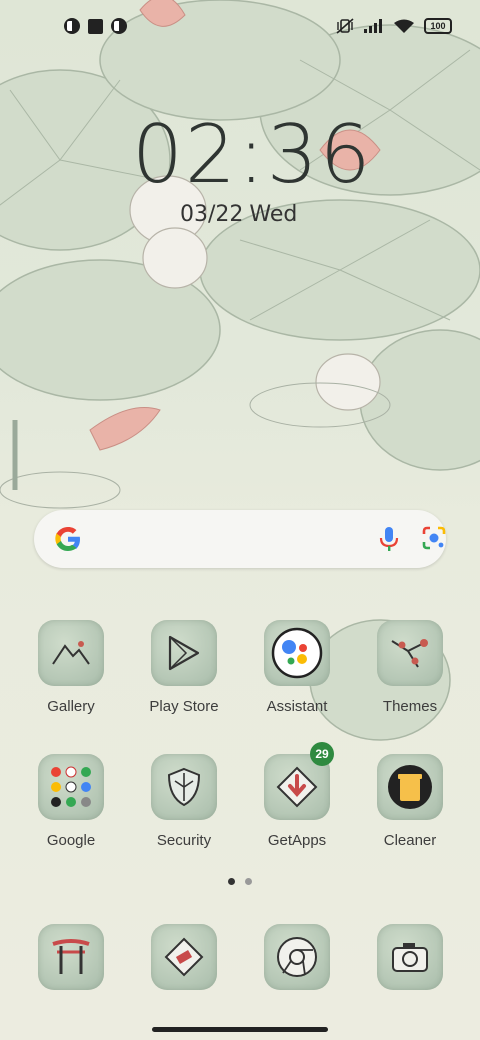 This screenshot has width=480, height=1040. I want to click on signal-icon, so click(373, 26).